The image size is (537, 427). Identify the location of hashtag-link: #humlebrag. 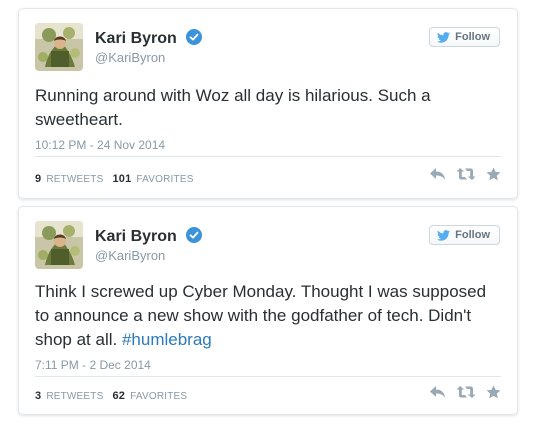
(167, 339).